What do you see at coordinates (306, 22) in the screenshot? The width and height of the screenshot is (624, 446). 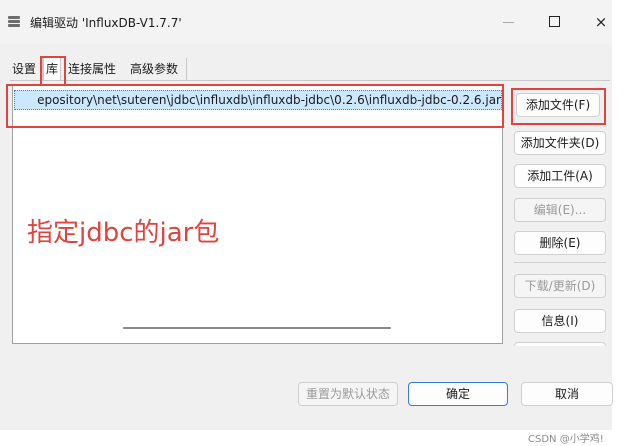 I see `title-bar: 编辑驱动 'InfluxDB-V1.7.7' ×` at bounding box center [306, 22].